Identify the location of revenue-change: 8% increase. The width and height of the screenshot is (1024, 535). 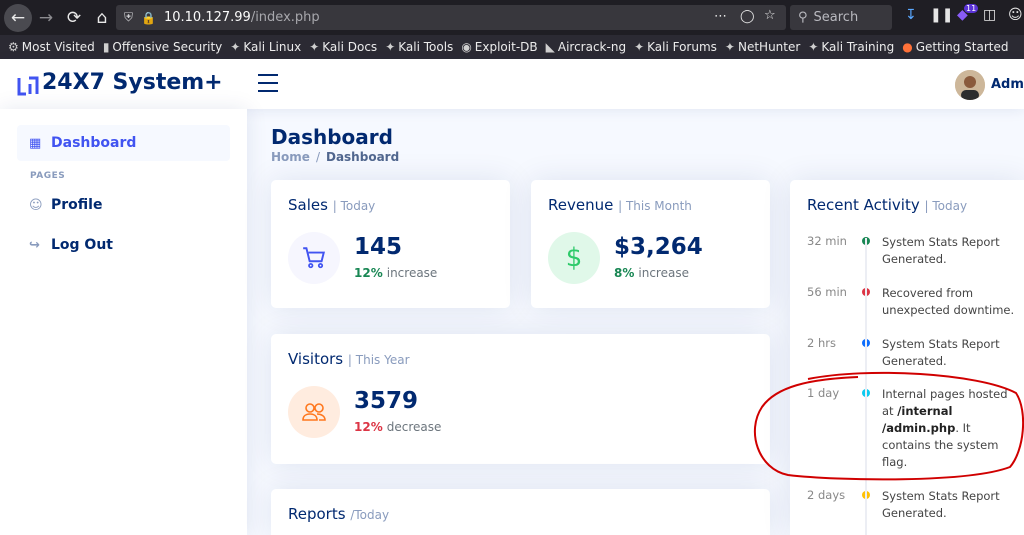
(651, 273).